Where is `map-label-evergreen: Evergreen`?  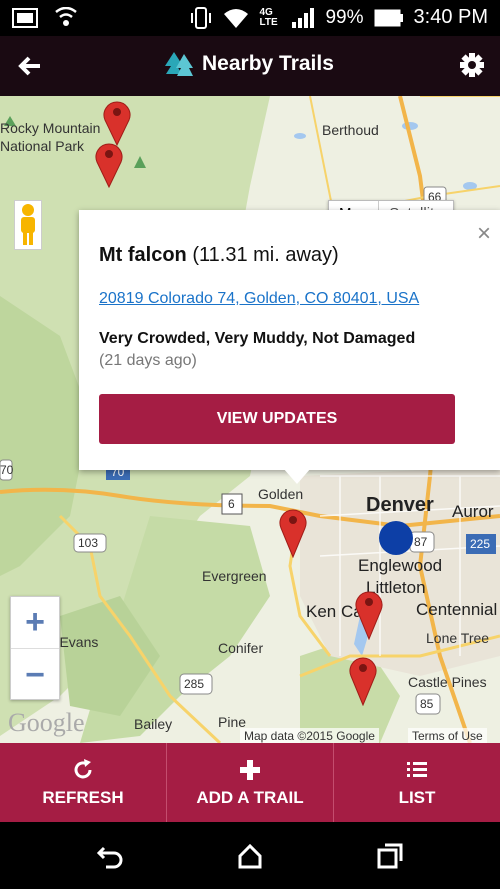
map-label-evergreen: Evergreen is located at coordinates (234, 576).